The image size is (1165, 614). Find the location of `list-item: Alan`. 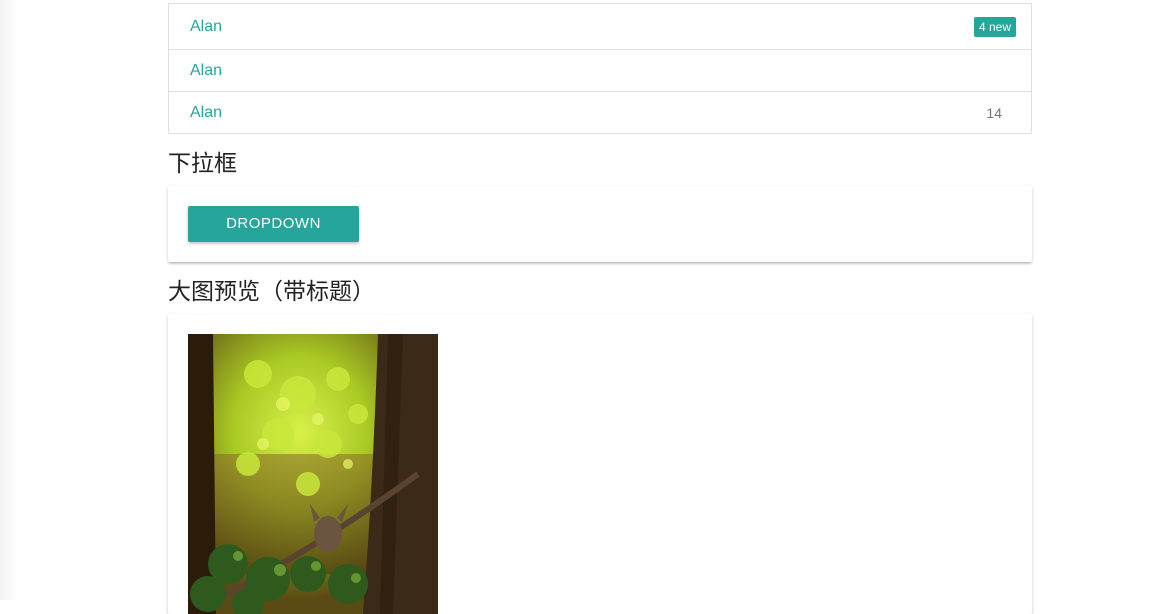

list-item: Alan is located at coordinates (600, 70).